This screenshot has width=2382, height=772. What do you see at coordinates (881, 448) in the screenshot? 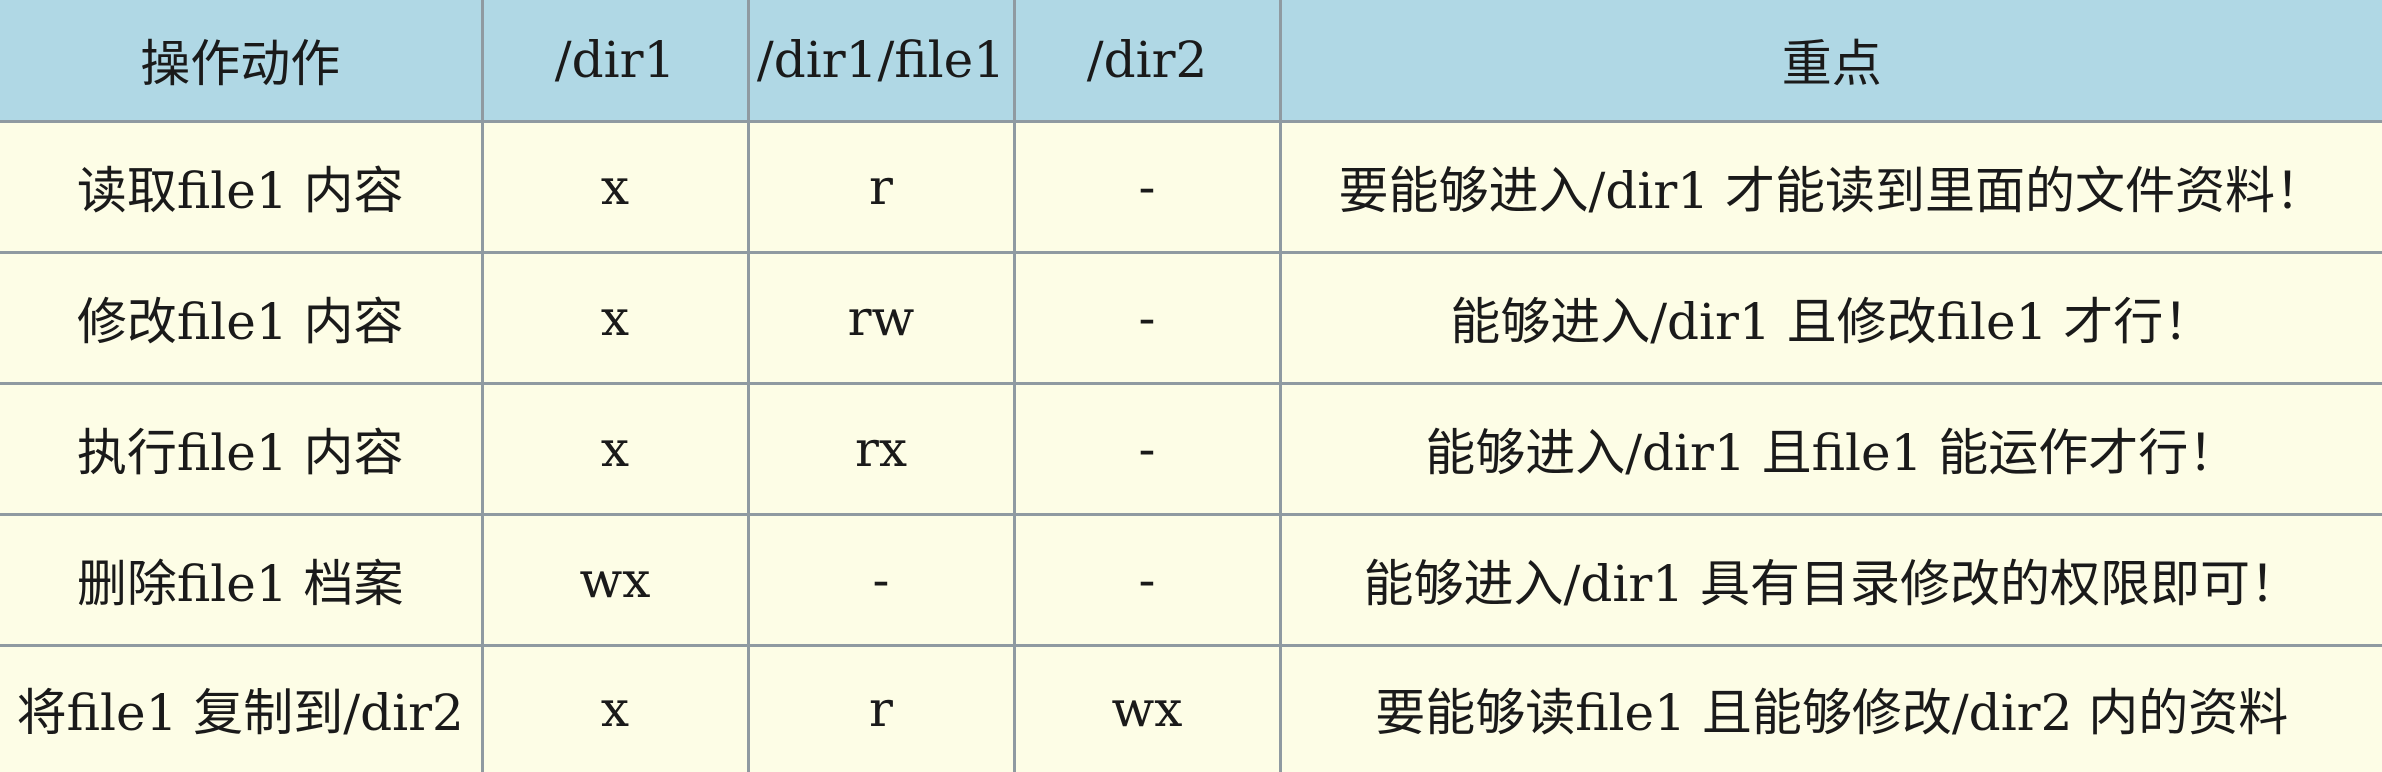
I see `cell-dir1-file1: rx` at bounding box center [881, 448].